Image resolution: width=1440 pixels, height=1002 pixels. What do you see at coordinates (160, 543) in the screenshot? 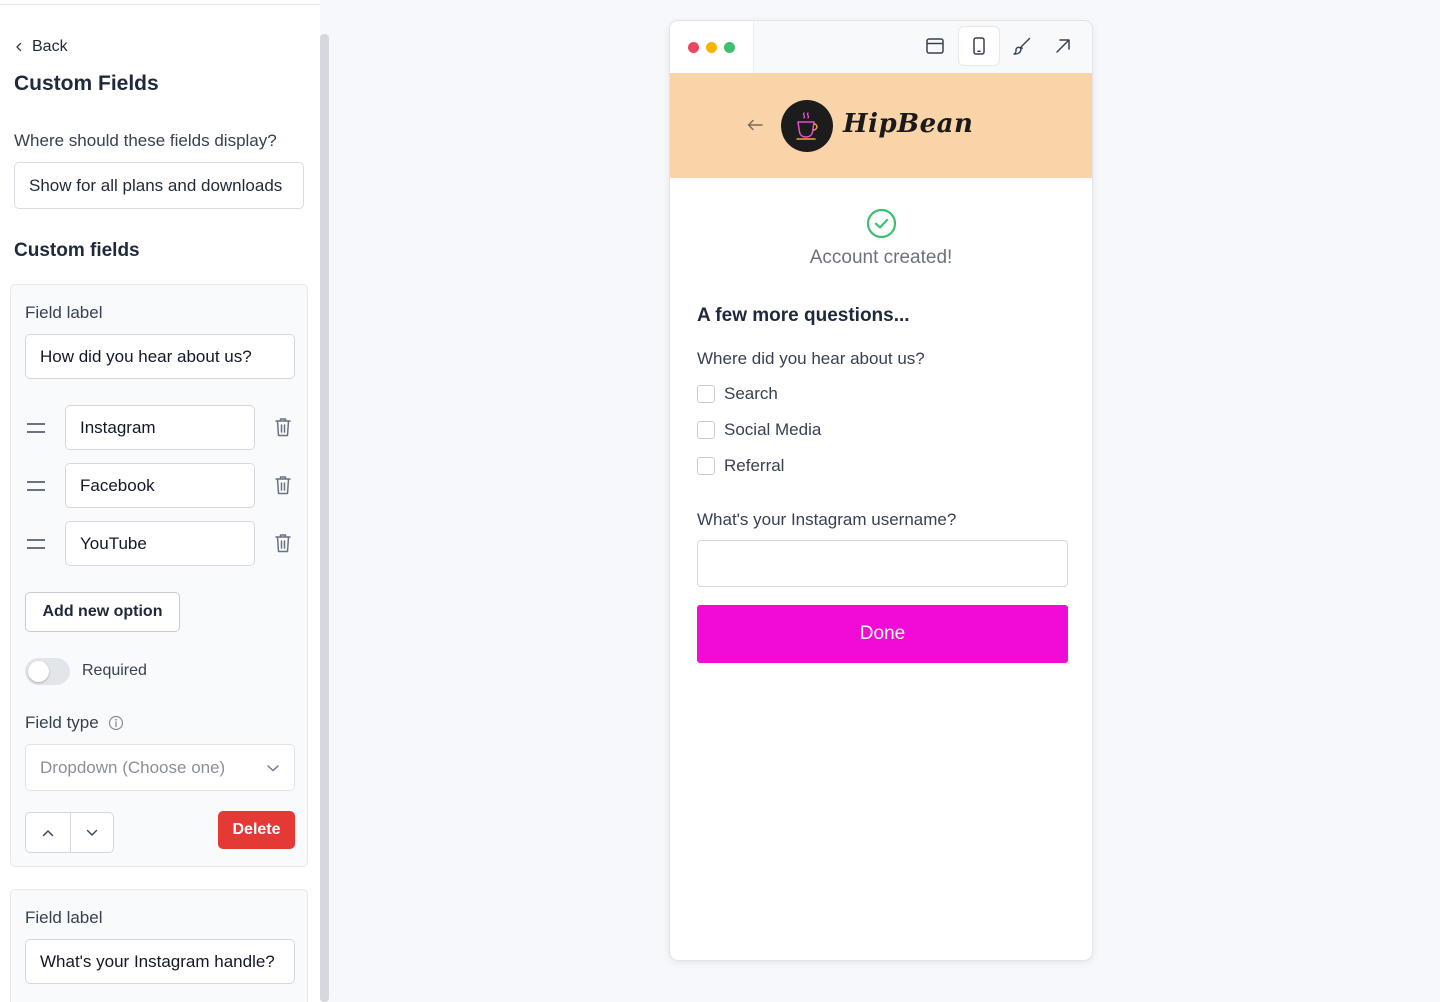
I see `option-input: YouTube` at bounding box center [160, 543].